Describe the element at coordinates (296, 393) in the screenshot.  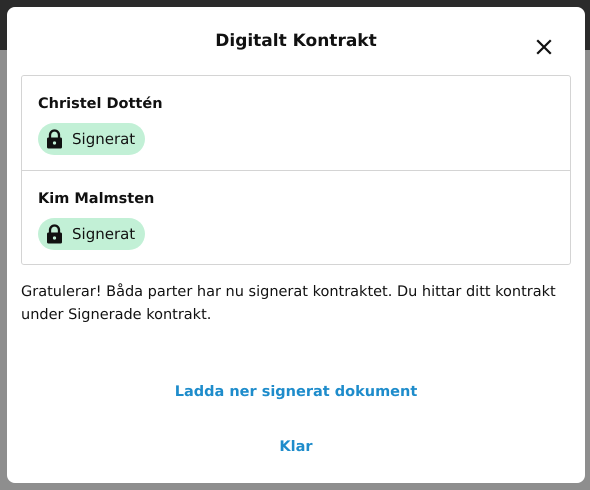
I see `action-link: Ladda ner signerat dokument` at that location.